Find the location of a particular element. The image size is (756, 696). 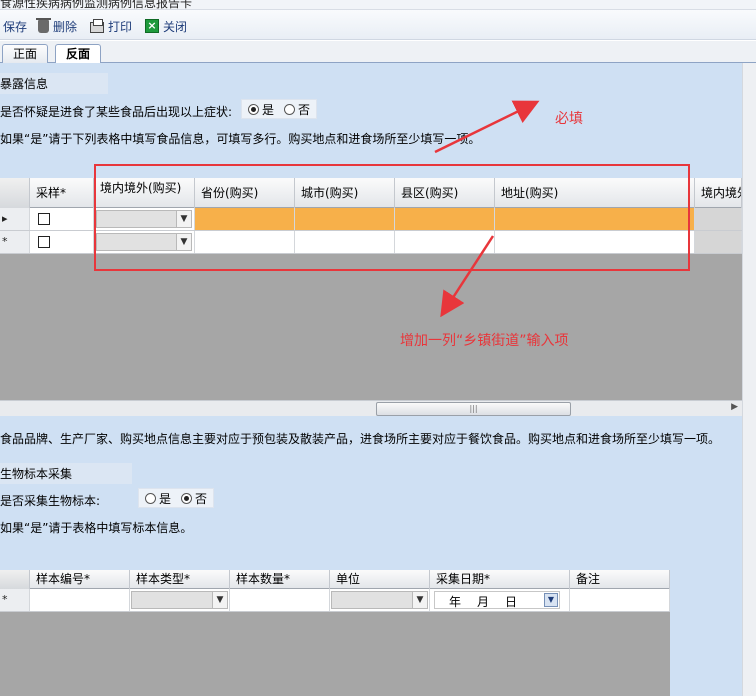

date-year: 年 is located at coordinates (455, 602).